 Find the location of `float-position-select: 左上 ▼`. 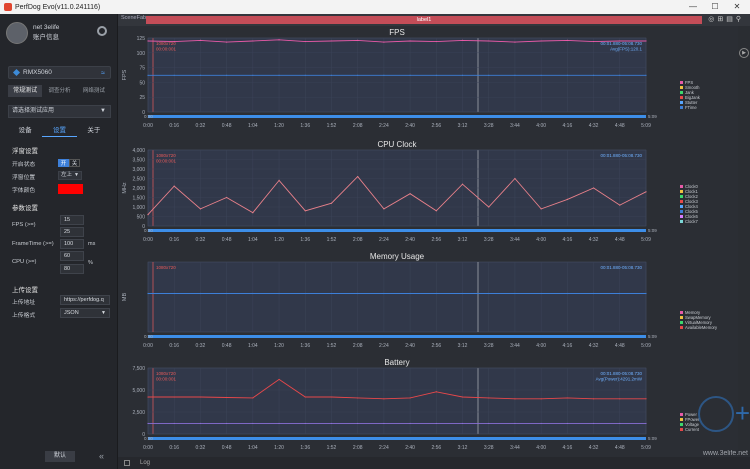

float-position-select: 左上 ▼ is located at coordinates (70, 175).